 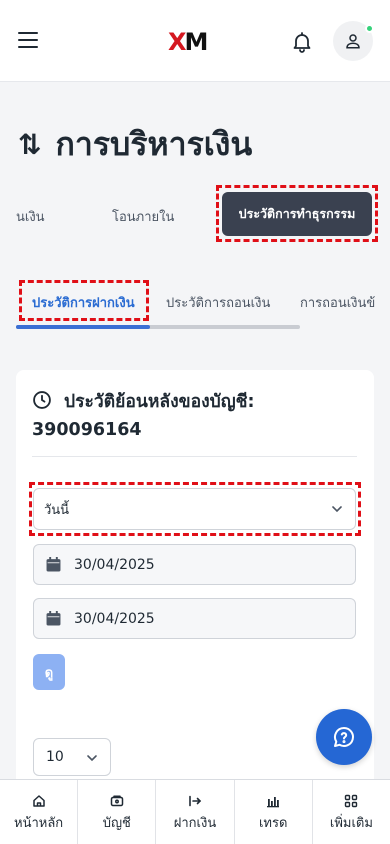 I want to click on page-title: ⇅ การบริหารเงิน, so click(x=135, y=144).